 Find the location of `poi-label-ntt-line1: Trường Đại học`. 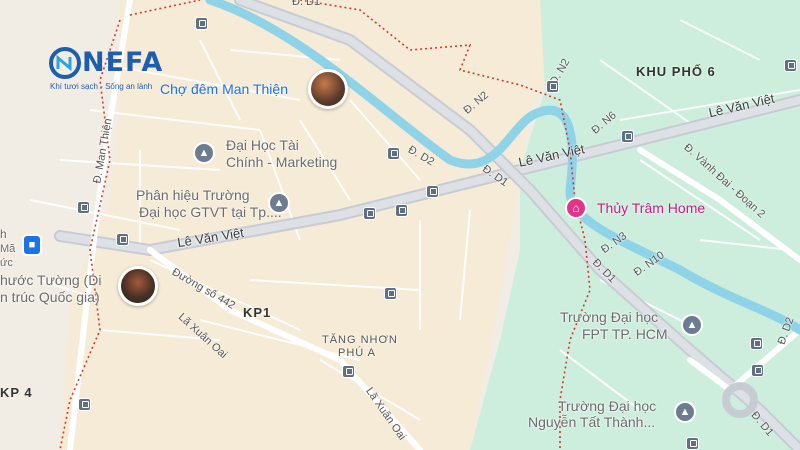

poi-label-ntt-line1: Trường Đại học is located at coordinates (607, 406).